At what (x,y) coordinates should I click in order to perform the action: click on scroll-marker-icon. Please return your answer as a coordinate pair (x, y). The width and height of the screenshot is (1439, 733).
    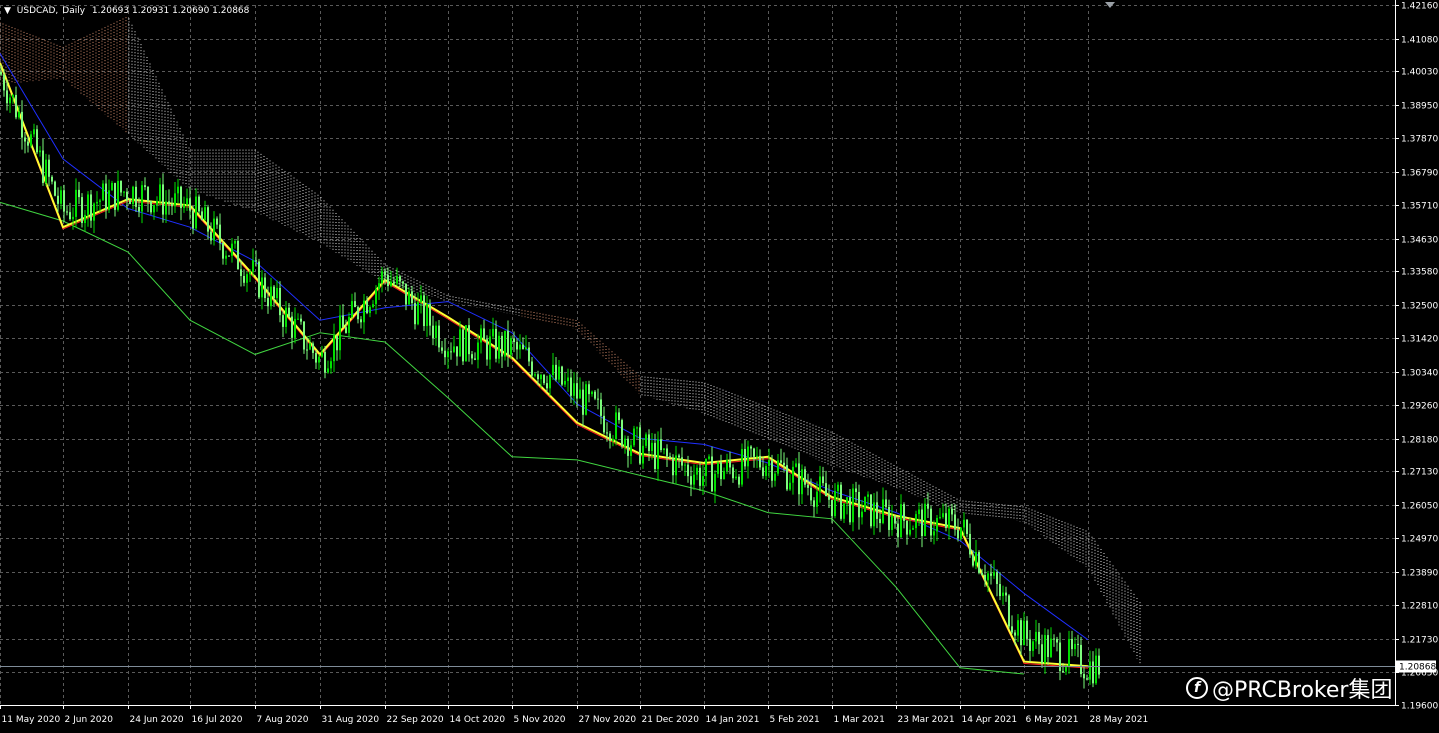
    Looking at the image, I should click on (1110, 5).